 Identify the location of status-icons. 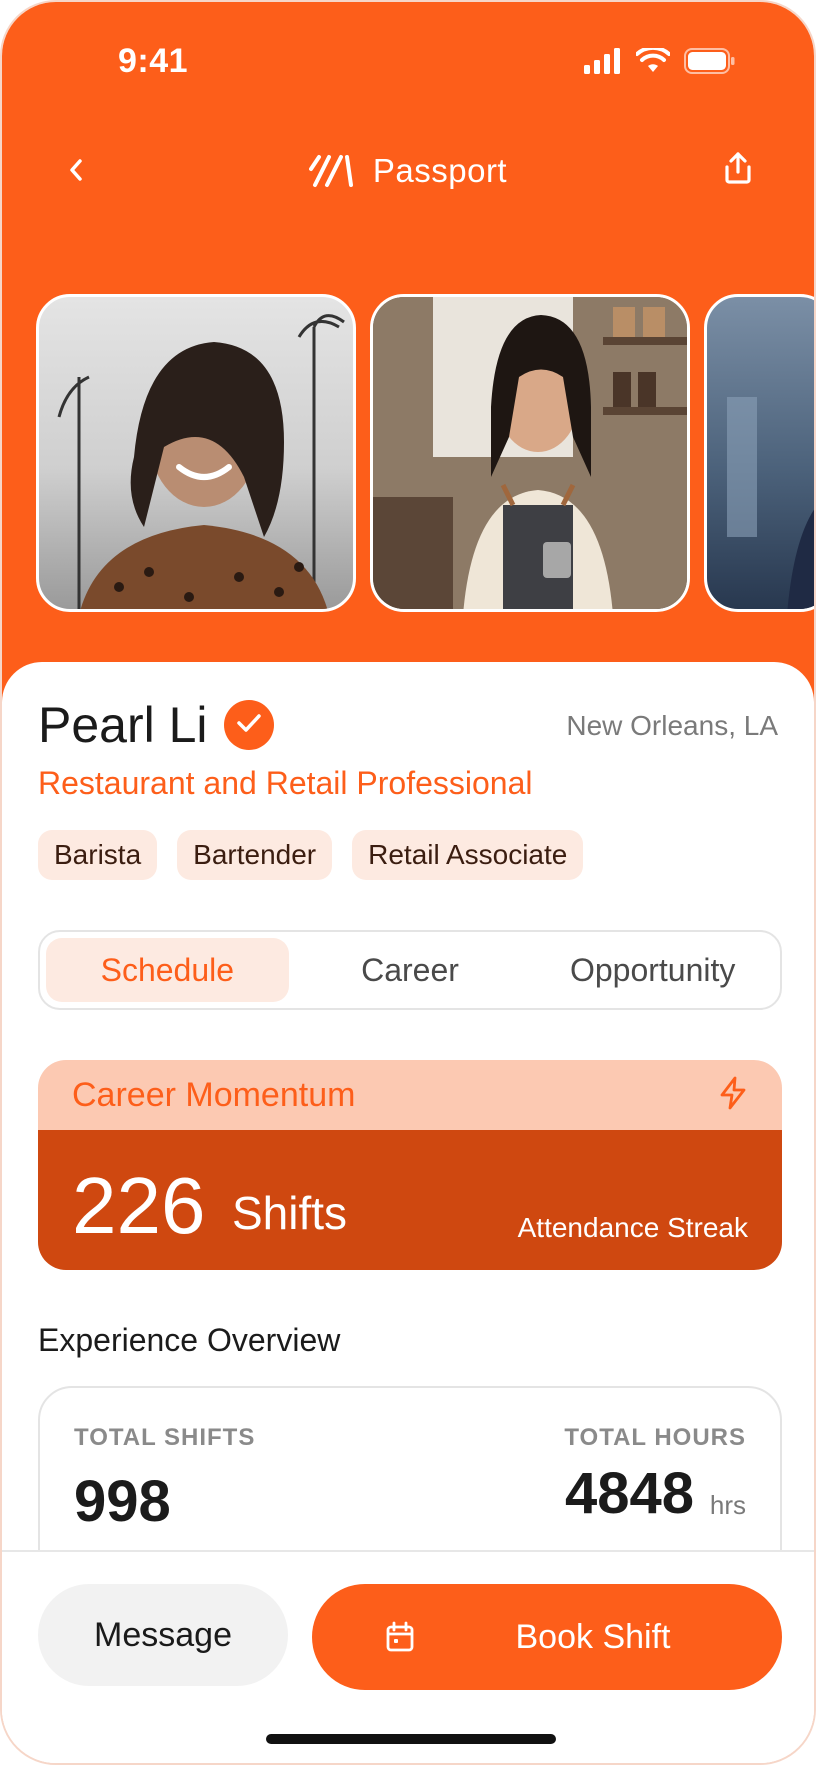
(660, 62).